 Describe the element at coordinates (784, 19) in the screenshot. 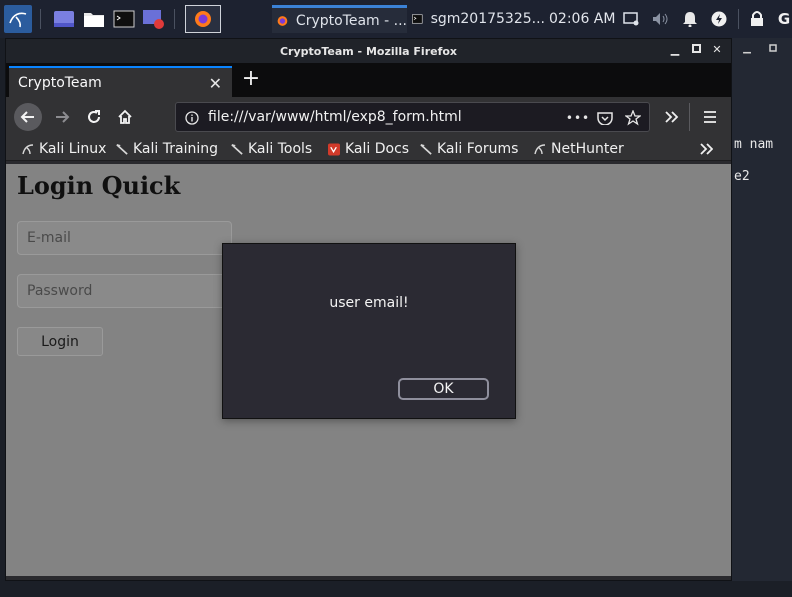

I see `edge-letter: G` at that location.